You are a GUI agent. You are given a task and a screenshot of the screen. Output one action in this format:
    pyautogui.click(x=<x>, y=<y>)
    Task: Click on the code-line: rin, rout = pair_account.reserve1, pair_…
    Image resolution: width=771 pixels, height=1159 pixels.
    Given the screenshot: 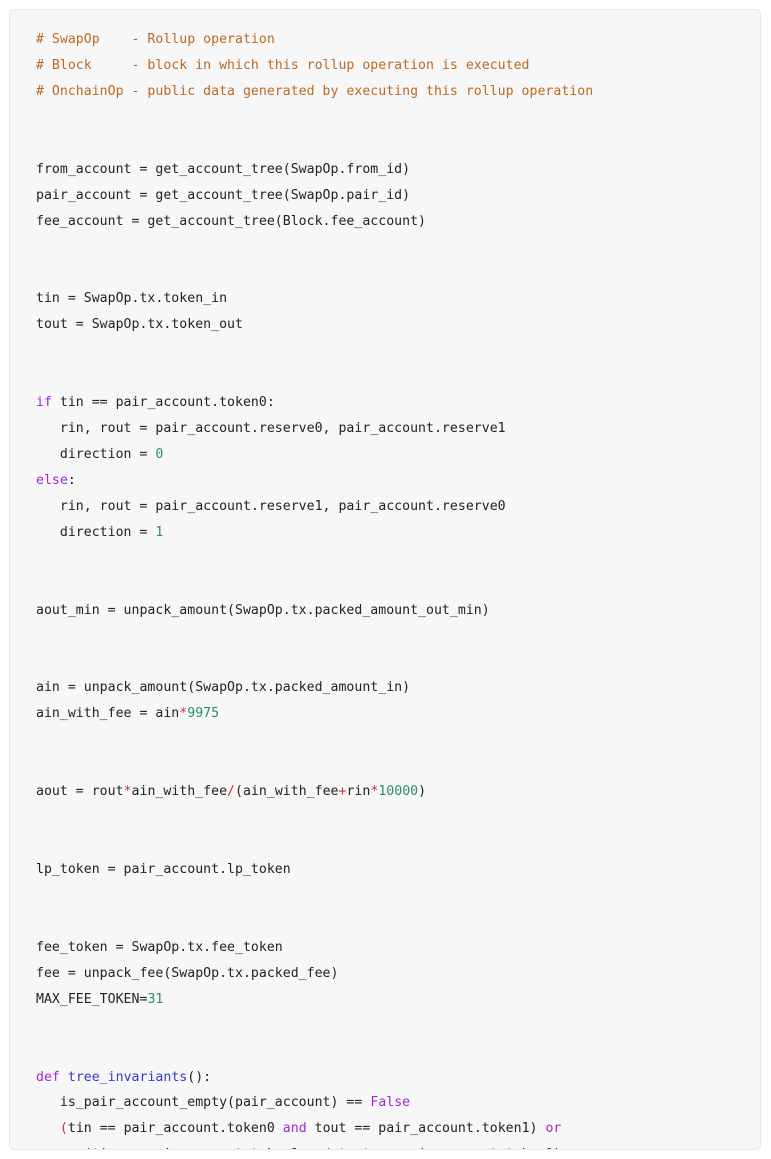 What is the action you would take?
    pyautogui.click(x=398, y=507)
    